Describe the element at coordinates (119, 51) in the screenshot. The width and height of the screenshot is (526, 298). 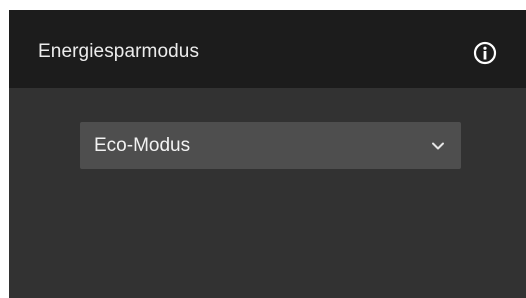
I see `panel-title: Energiesparmodus` at that location.